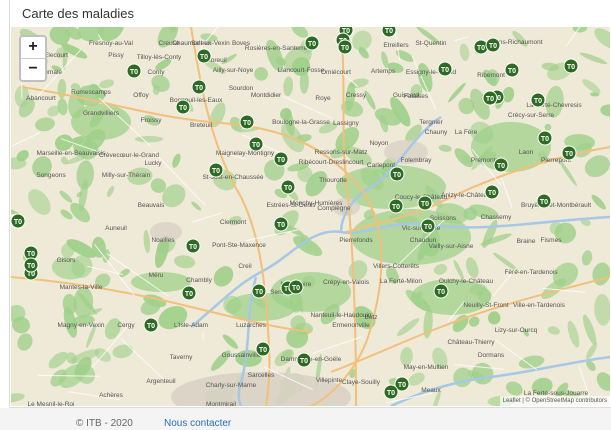  Describe the element at coordinates (221, 403) in the screenshot. I see `place-label: Montmirail` at that location.